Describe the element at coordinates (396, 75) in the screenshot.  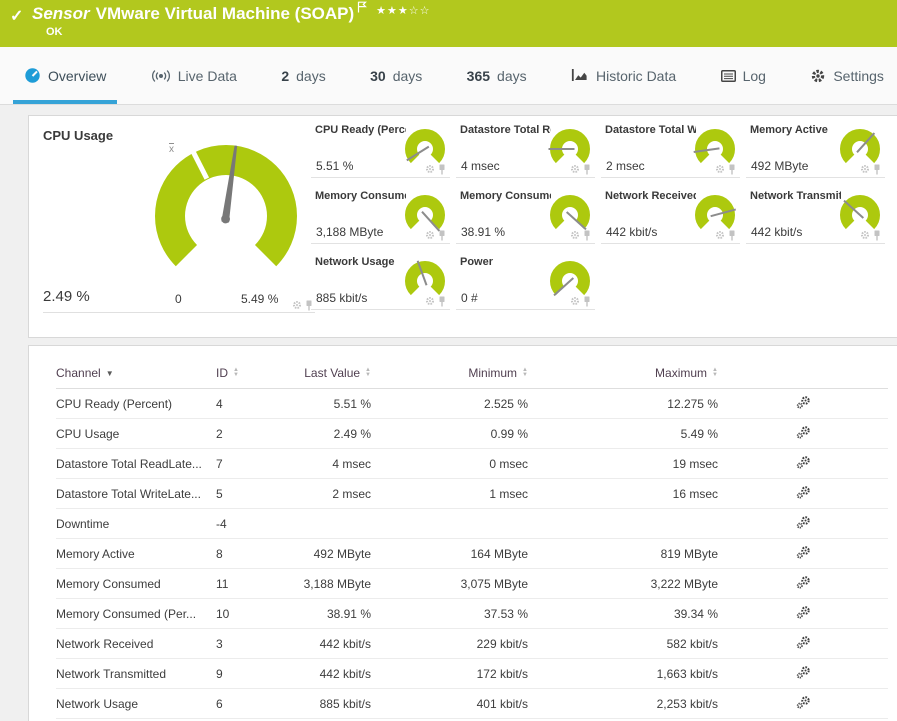
I see `tab-30-days: 30 days` at that location.